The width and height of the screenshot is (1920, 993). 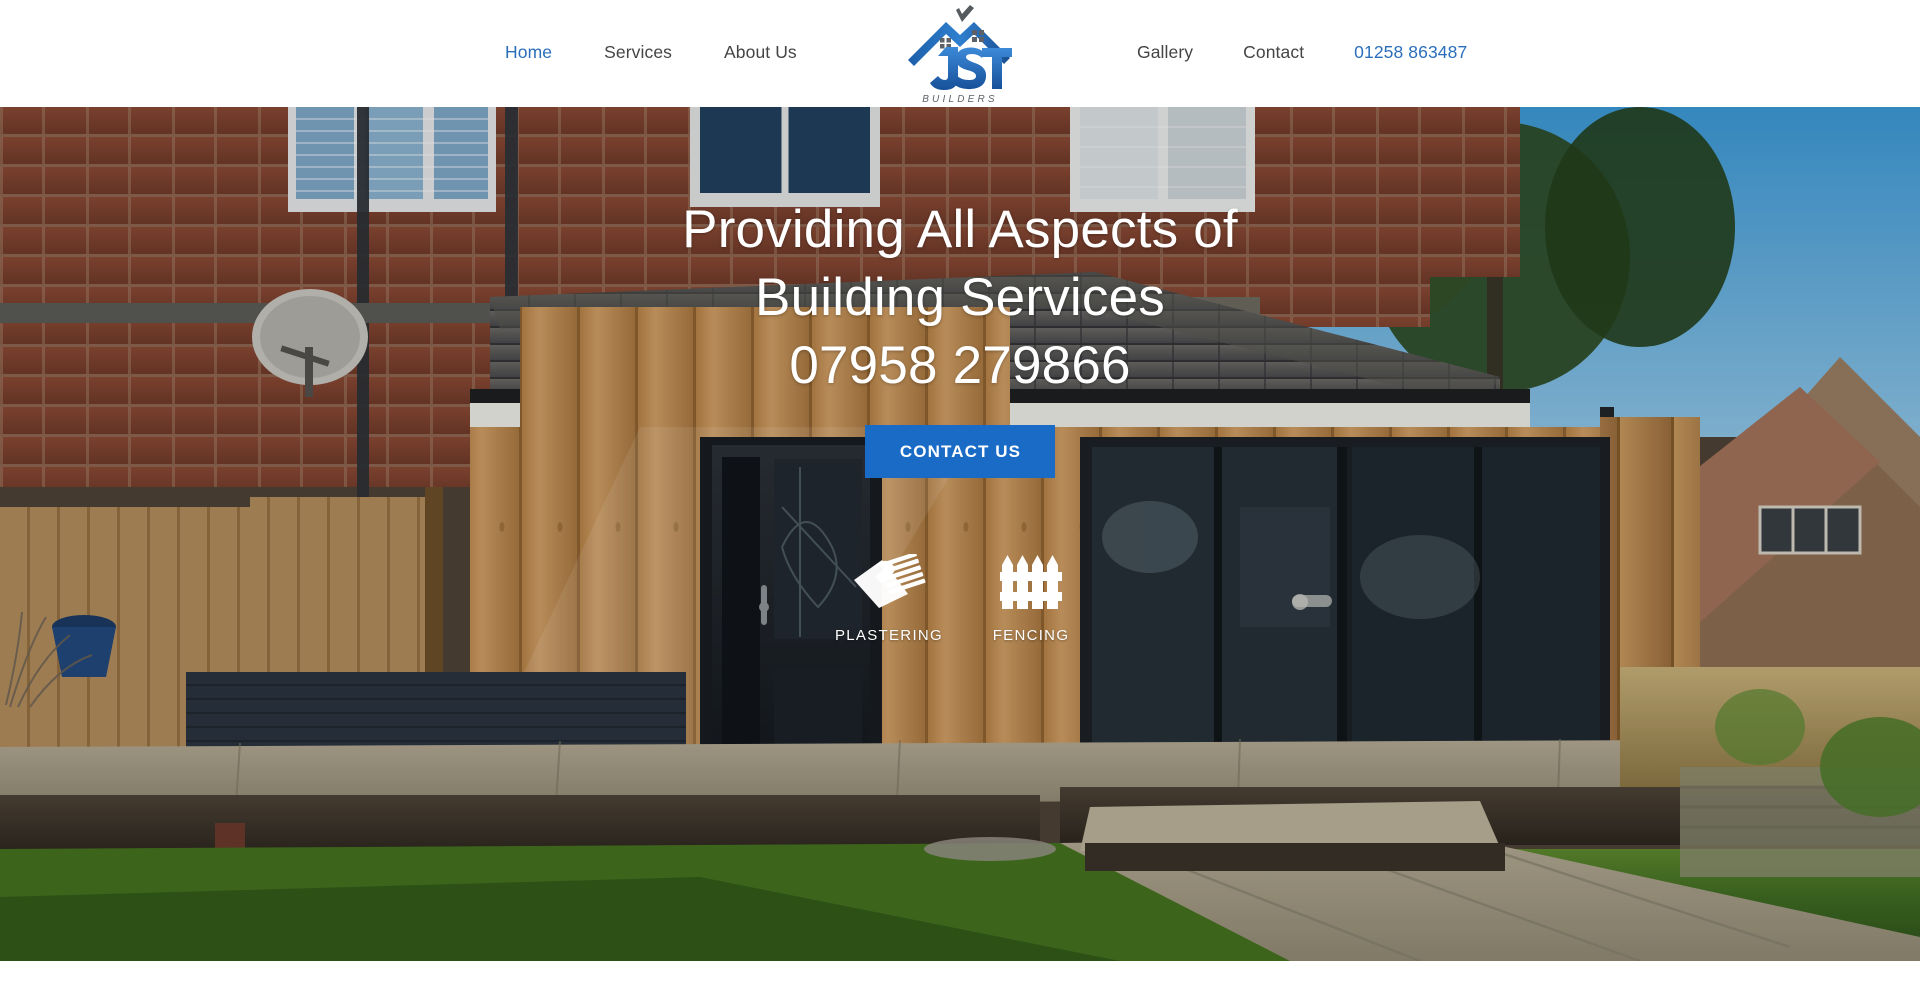 What do you see at coordinates (1273, 52) in the screenshot?
I see `nav-item-contact: Contact` at bounding box center [1273, 52].